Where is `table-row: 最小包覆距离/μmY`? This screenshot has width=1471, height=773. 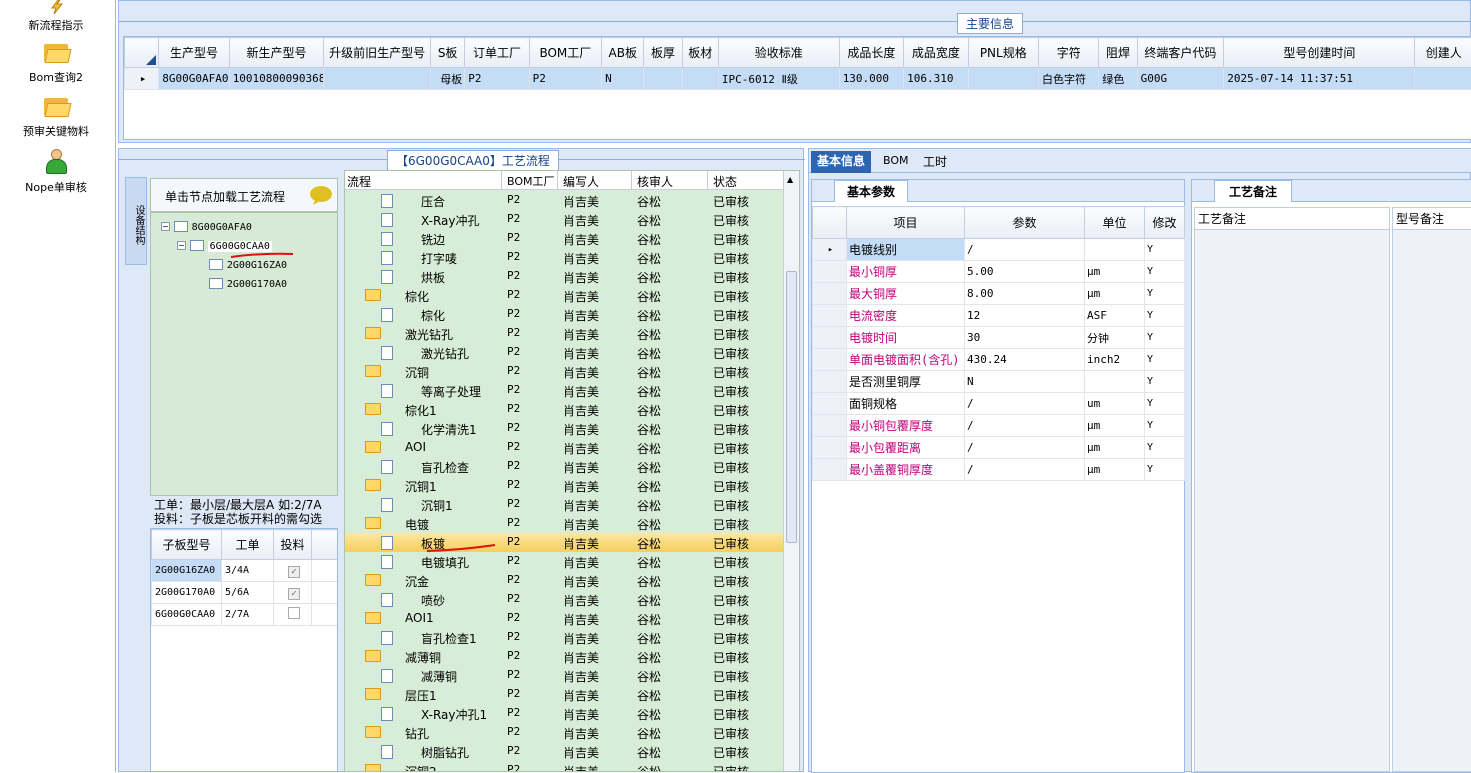
table-row: 最小包覆距离/μmY is located at coordinates (999, 448).